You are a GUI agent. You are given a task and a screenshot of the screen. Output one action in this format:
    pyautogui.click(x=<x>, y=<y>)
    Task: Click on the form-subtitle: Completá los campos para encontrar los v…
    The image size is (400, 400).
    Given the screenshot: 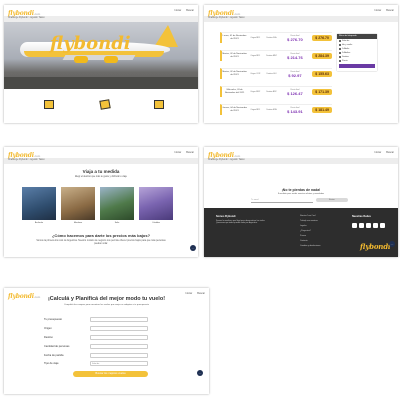 What is the action you would take?
    pyautogui.click(x=106, y=305)
    